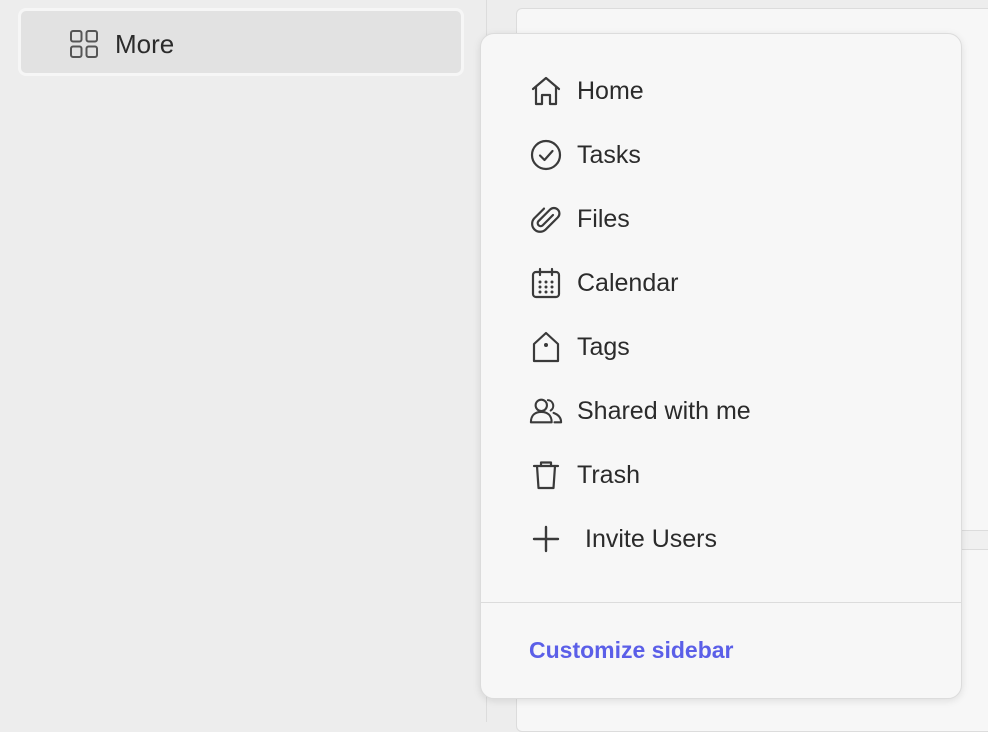 The height and width of the screenshot is (732, 988). What do you see at coordinates (729, 219) in the screenshot?
I see `menu-item-files: Files` at bounding box center [729, 219].